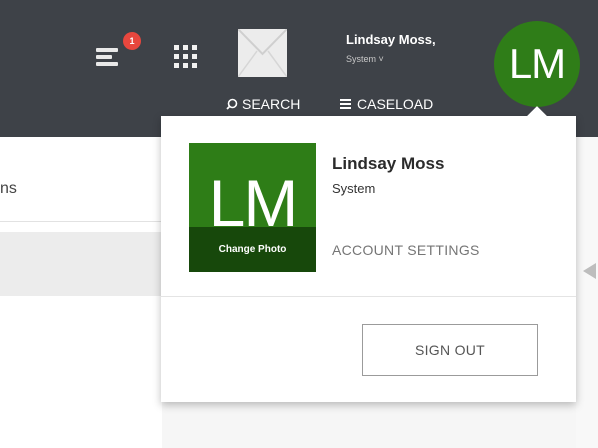 This screenshot has width=598, height=448. What do you see at coordinates (81, 264) in the screenshot?
I see `content-row` at bounding box center [81, 264].